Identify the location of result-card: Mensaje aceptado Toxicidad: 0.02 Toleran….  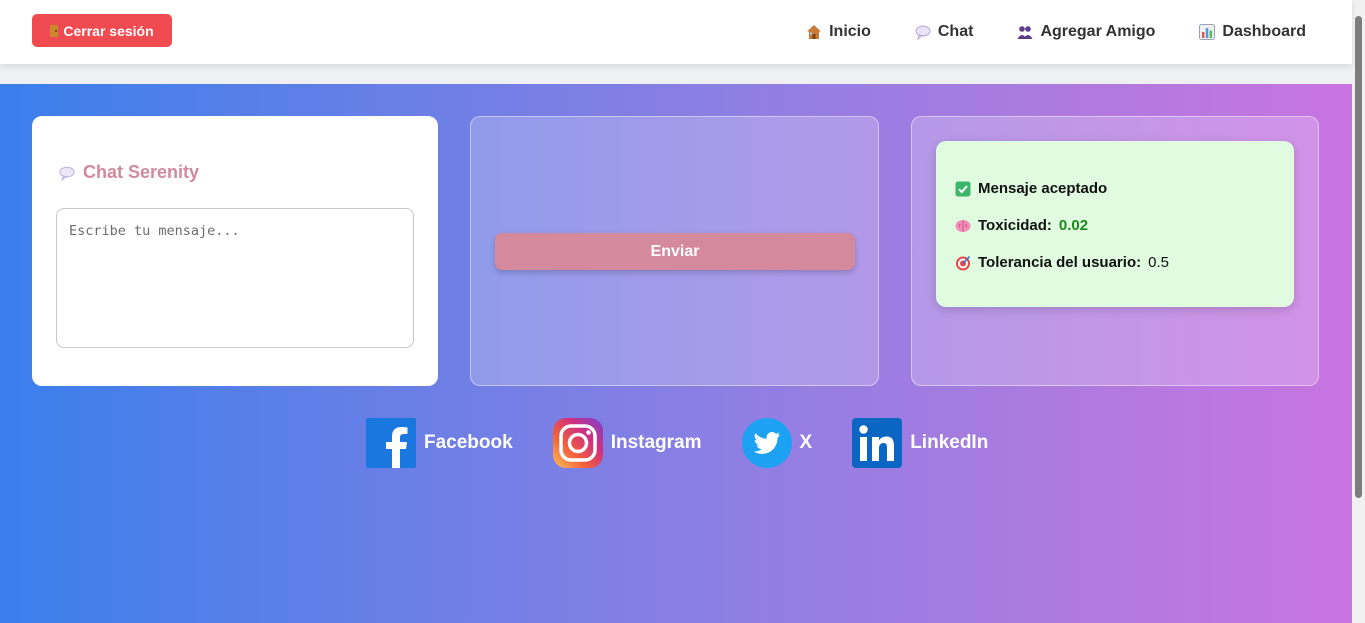
(1115, 251).